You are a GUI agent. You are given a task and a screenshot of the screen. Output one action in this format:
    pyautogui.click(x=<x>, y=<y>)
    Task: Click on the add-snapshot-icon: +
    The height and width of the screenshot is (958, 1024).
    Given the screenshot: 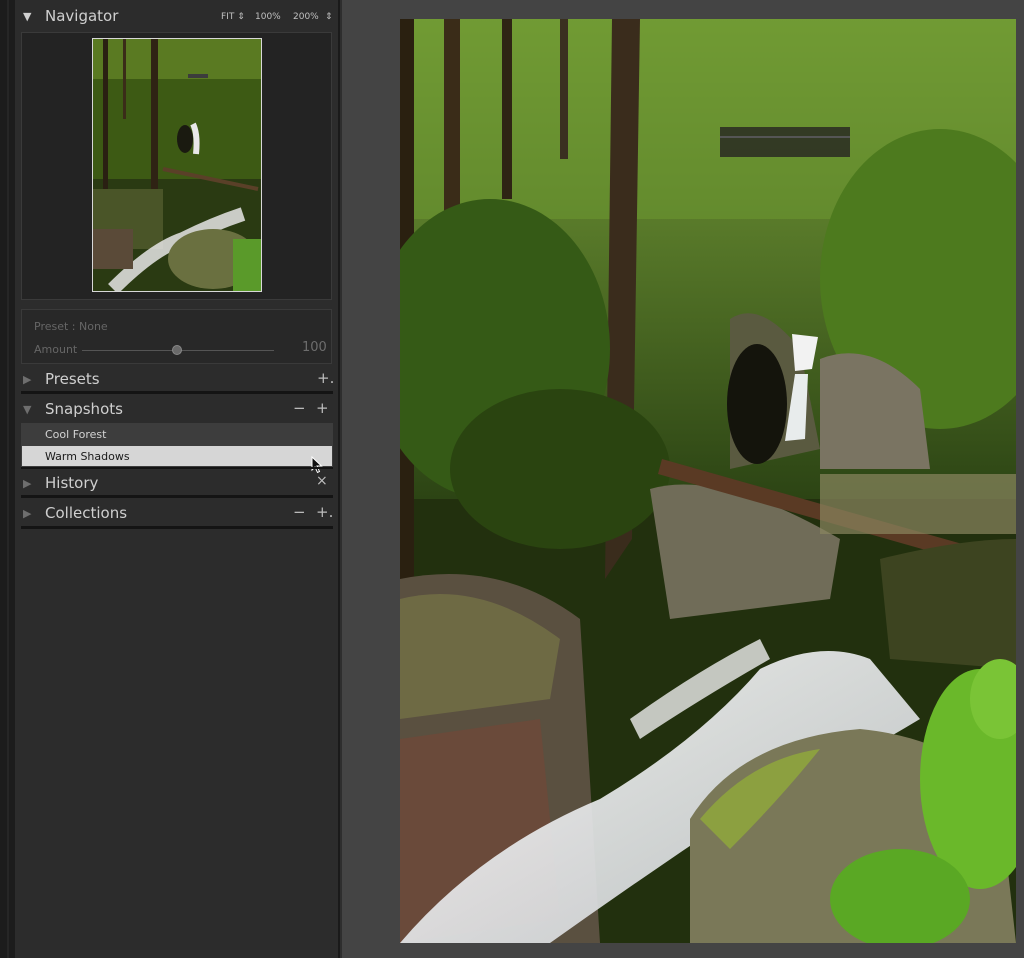 What is the action you would take?
    pyautogui.click(x=322, y=408)
    